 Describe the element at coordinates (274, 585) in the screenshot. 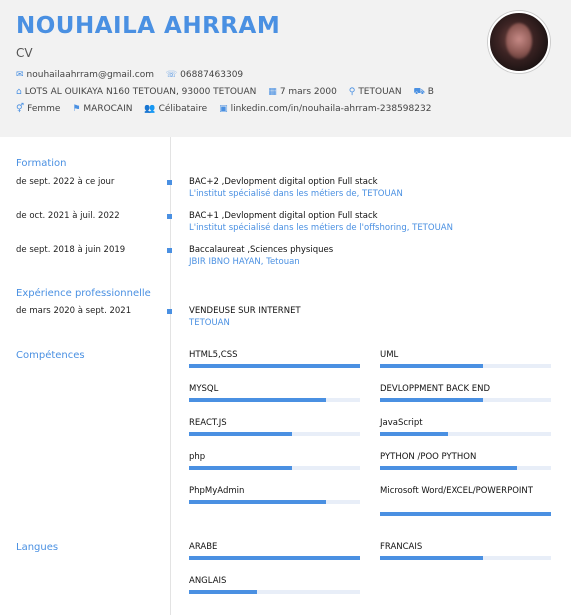

I see `language-item: ANGLAIS` at that location.